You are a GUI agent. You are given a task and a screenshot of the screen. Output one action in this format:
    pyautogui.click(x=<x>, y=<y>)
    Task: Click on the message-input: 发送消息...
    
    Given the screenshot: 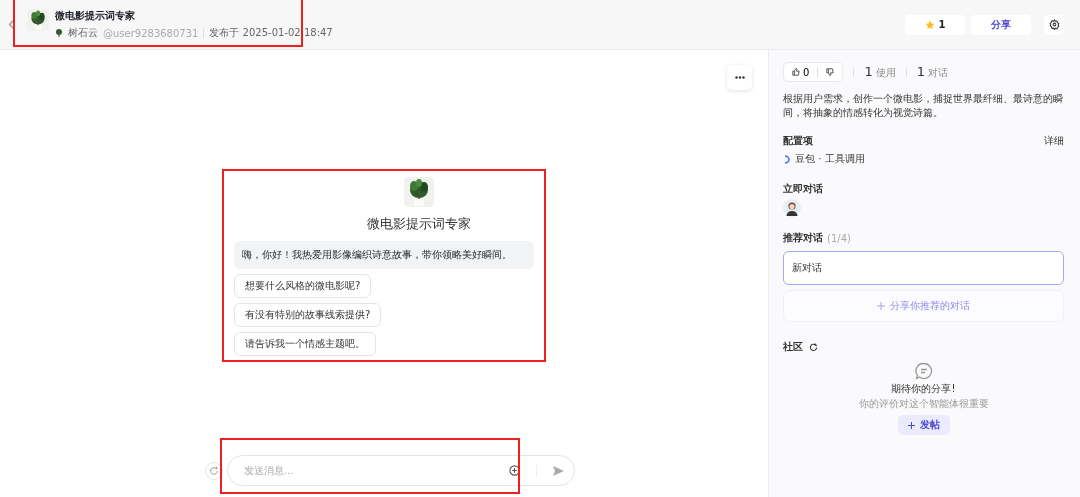 What is the action you would take?
    pyautogui.click(x=371, y=470)
    